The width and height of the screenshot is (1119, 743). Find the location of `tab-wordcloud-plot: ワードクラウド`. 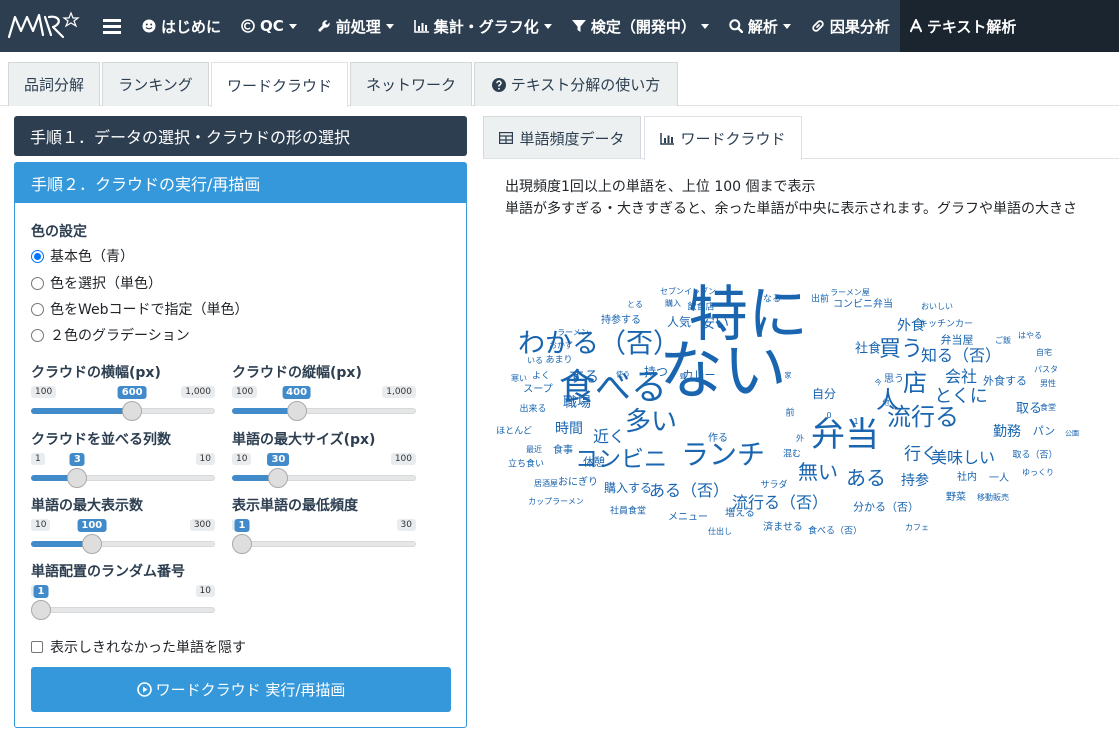

tab-wordcloud-plot: ワードクラウド is located at coordinates (723, 138).